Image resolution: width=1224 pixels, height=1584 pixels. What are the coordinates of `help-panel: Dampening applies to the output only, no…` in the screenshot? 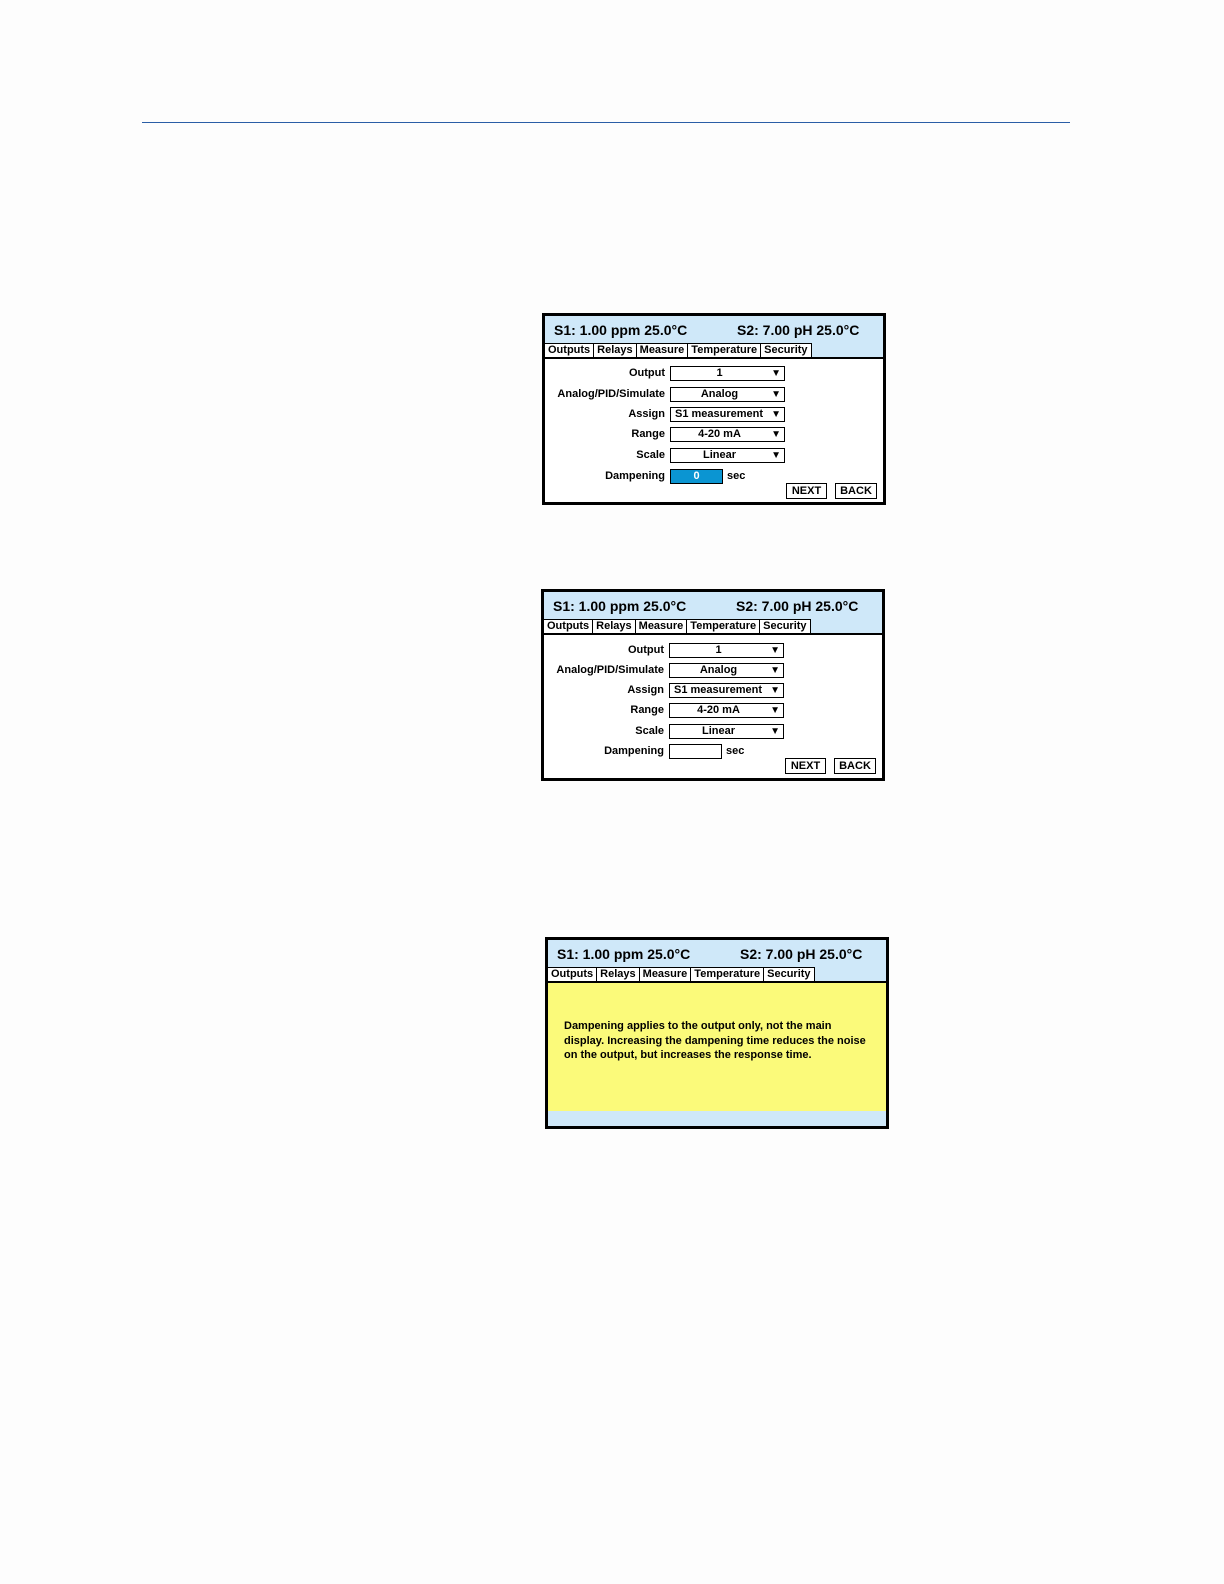 It's located at (717, 1047).